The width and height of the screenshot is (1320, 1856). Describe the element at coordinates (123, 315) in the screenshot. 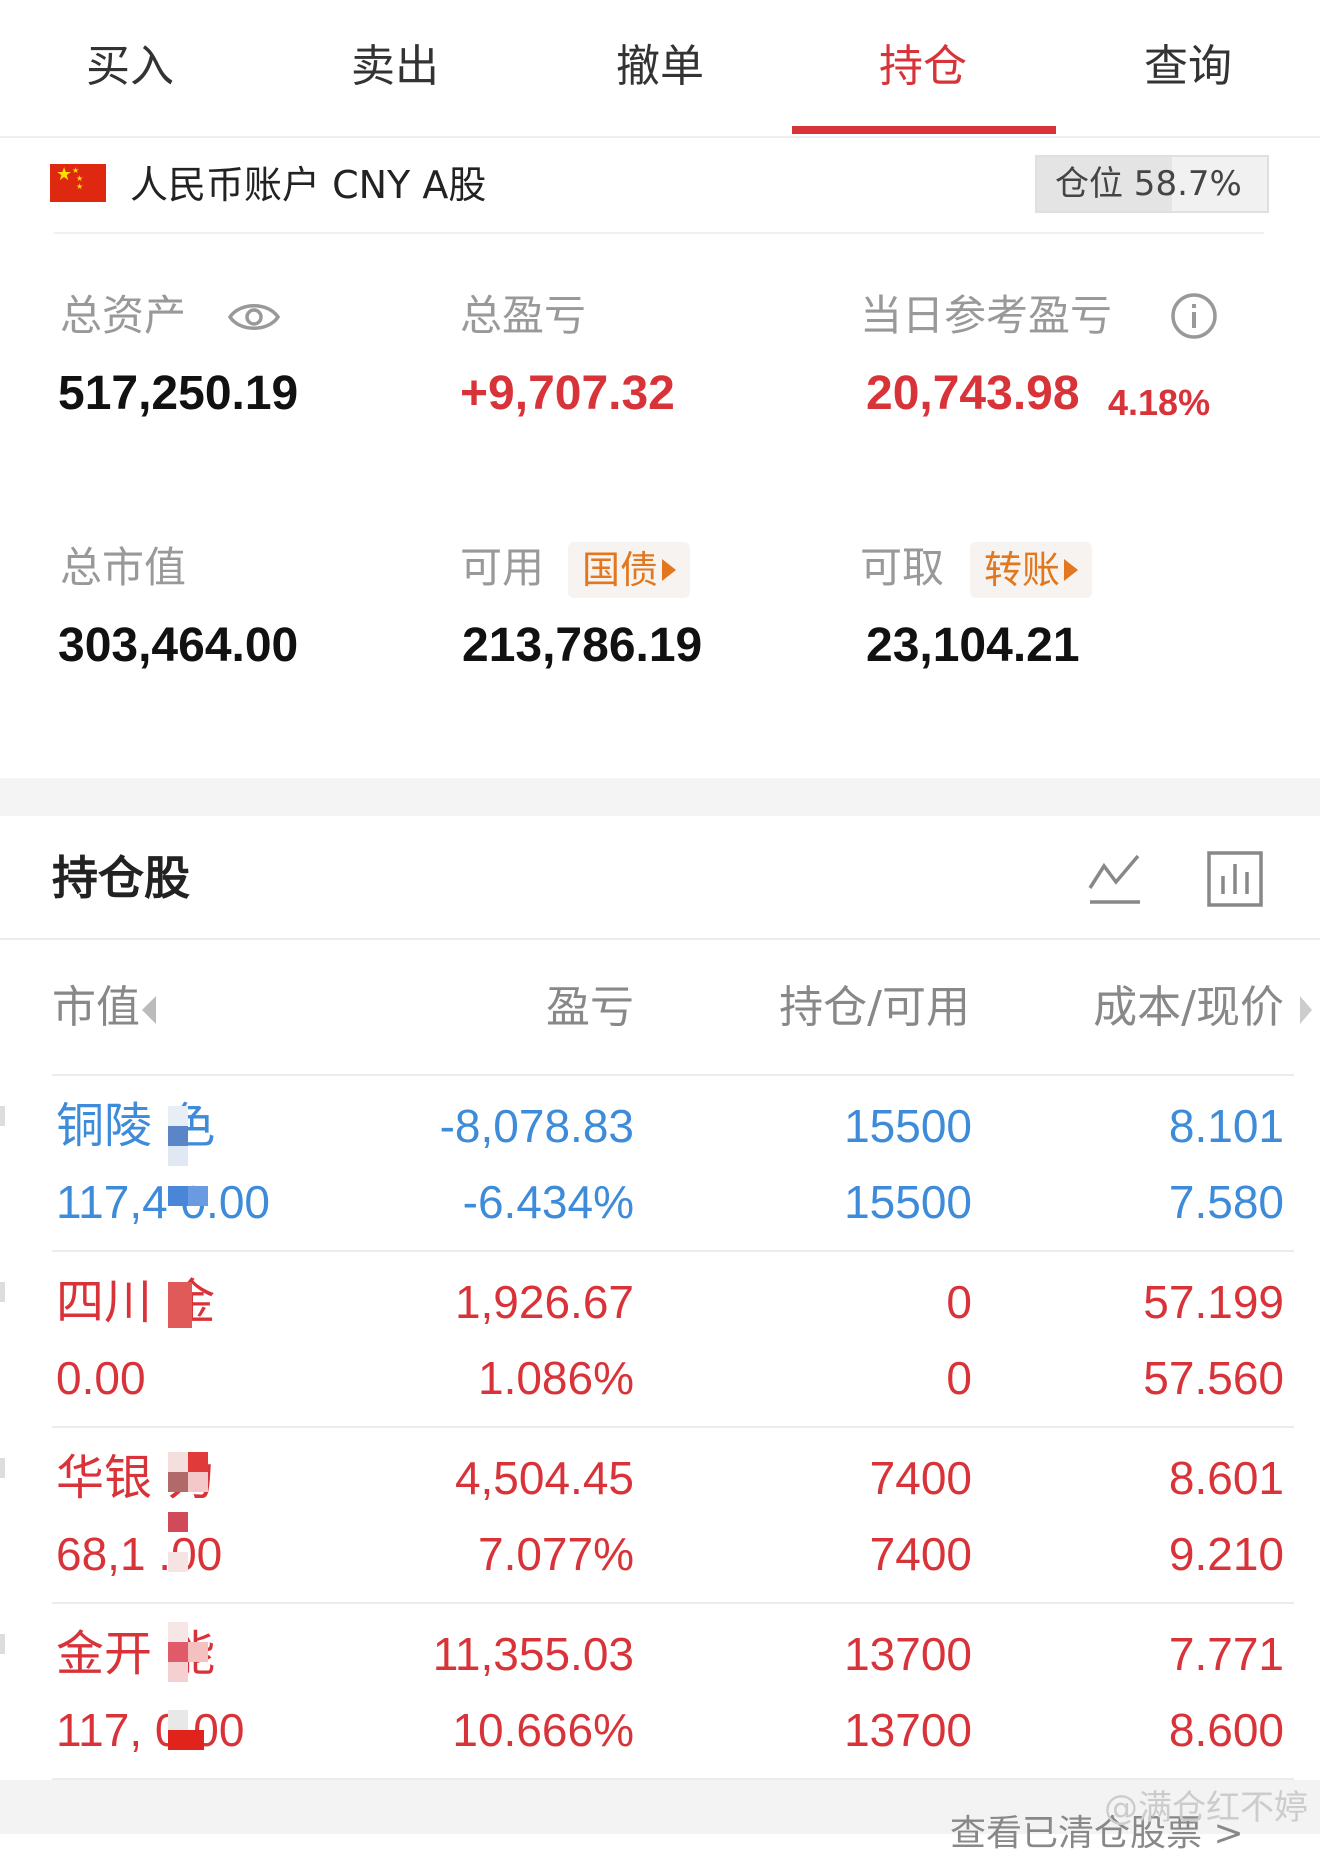

I see `total-assets-label: 总资产` at that location.